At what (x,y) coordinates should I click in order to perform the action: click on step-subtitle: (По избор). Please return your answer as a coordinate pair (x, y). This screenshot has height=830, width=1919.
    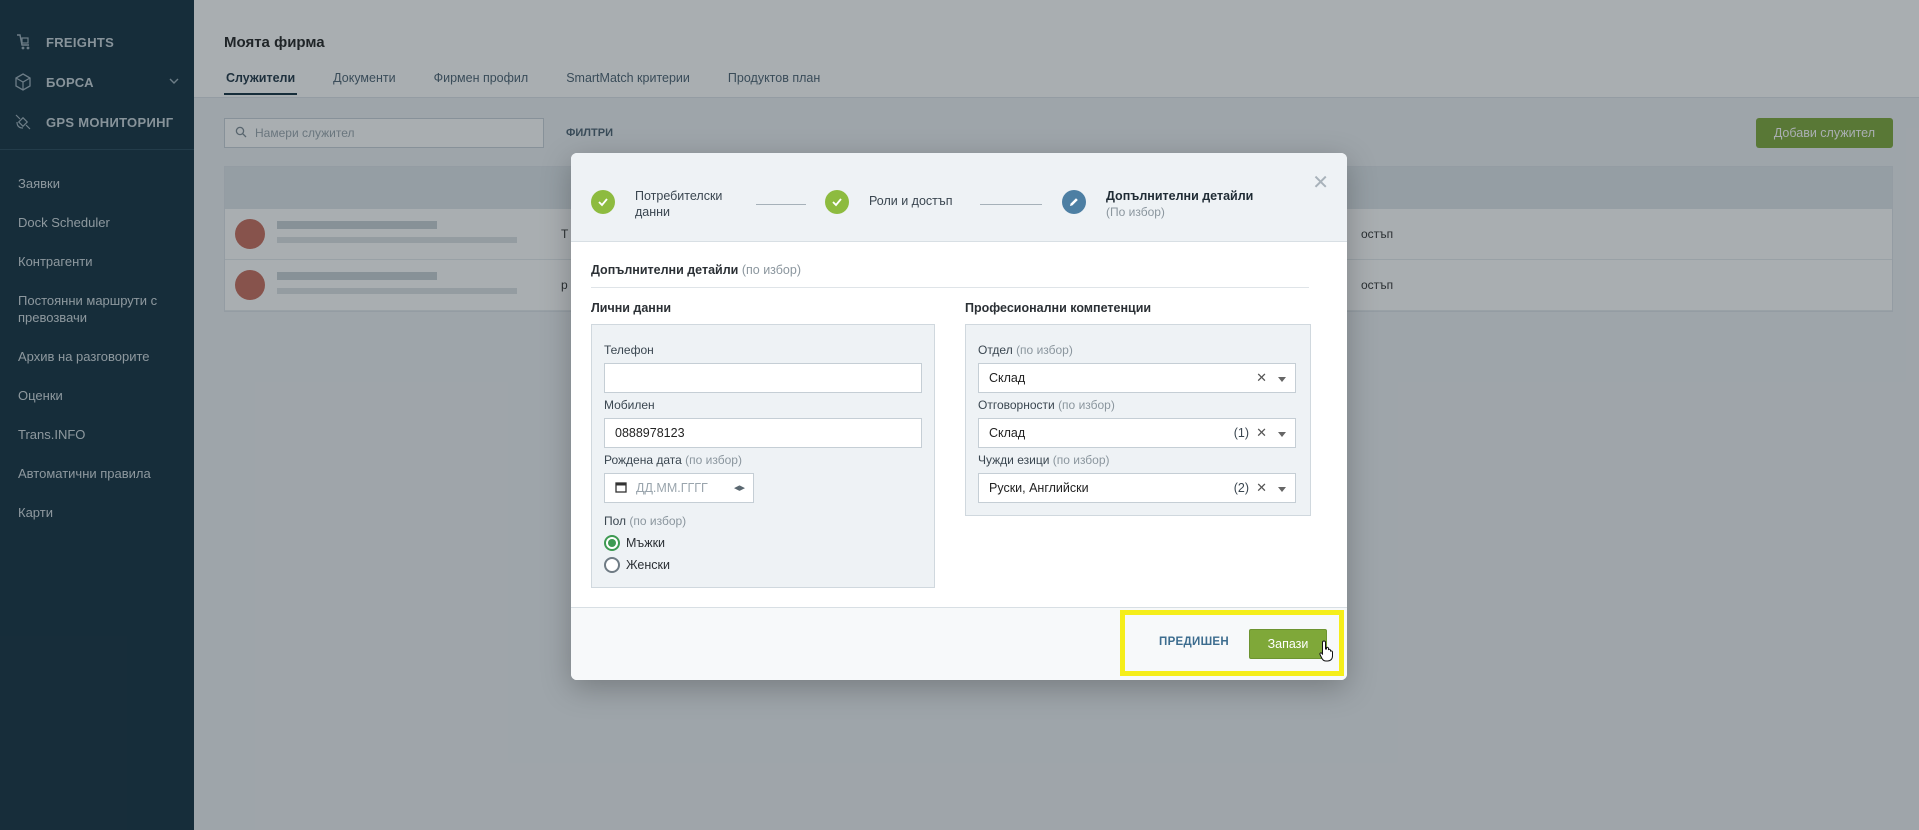
    Looking at the image, I should click on (1135, 212).